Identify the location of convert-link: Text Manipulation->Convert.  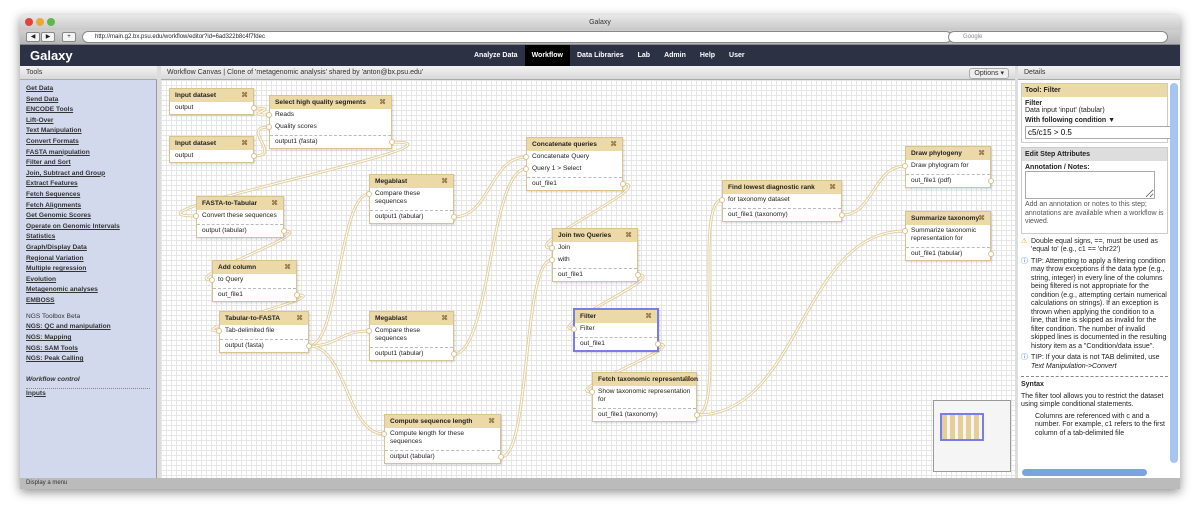
(1074, 366).